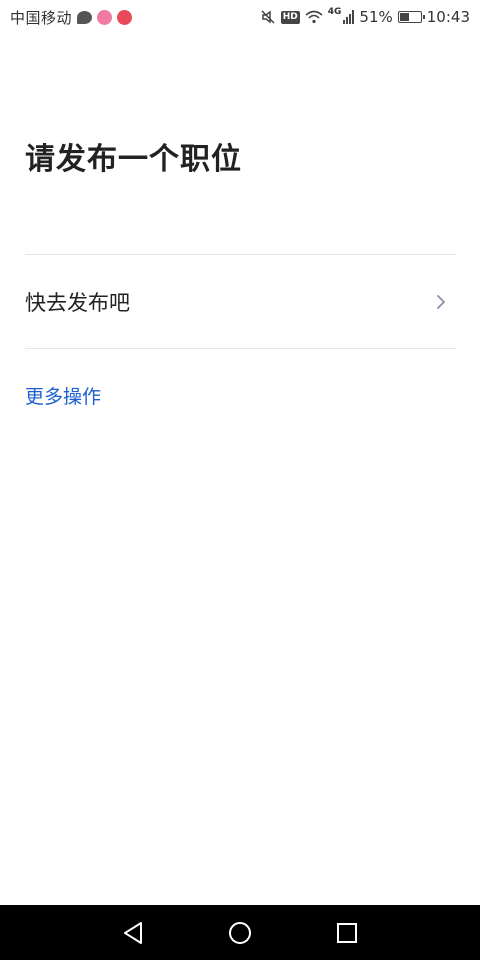 This screenshot has width=480, height=960. Describe the element at coordinates (411, 17) in the screenshot. I see `battery-icon` at that location.